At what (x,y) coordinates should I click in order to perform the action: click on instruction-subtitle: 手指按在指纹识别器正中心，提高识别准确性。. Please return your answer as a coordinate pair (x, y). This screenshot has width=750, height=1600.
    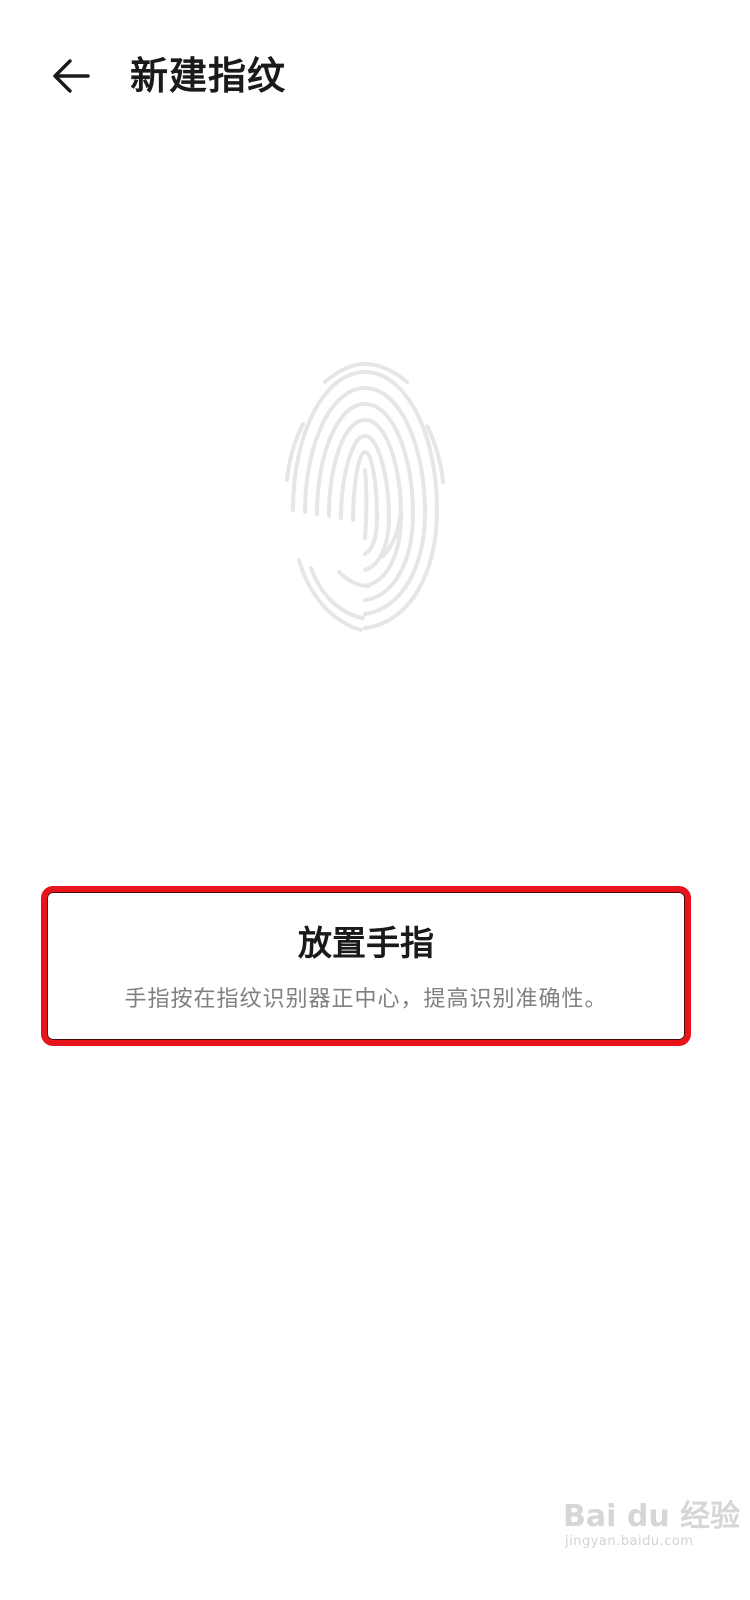
    Looking at the image, I should click on (366, 999).